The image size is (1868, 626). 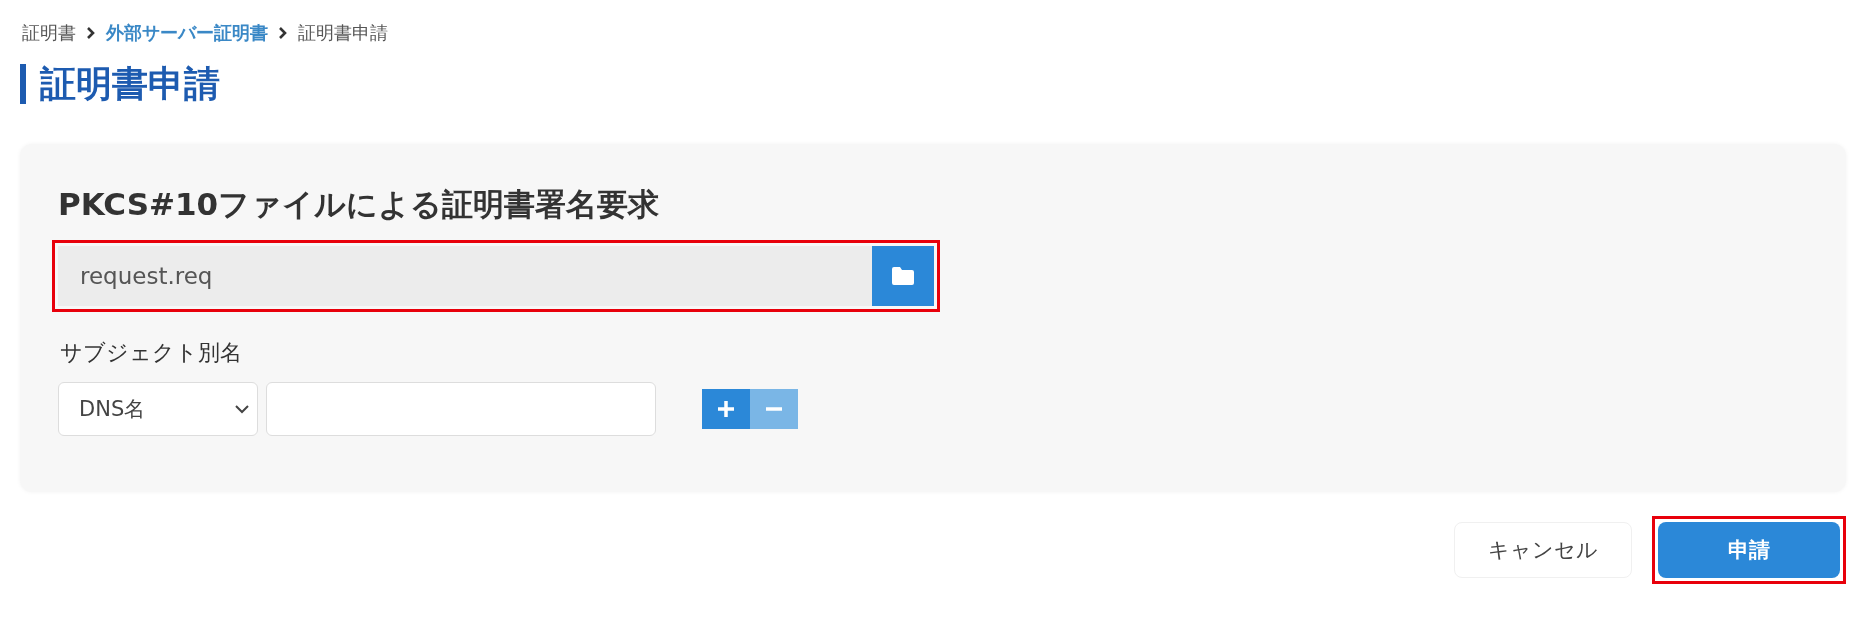 I want to click on page-title: 証明書申請, so click(x=130, y=83).